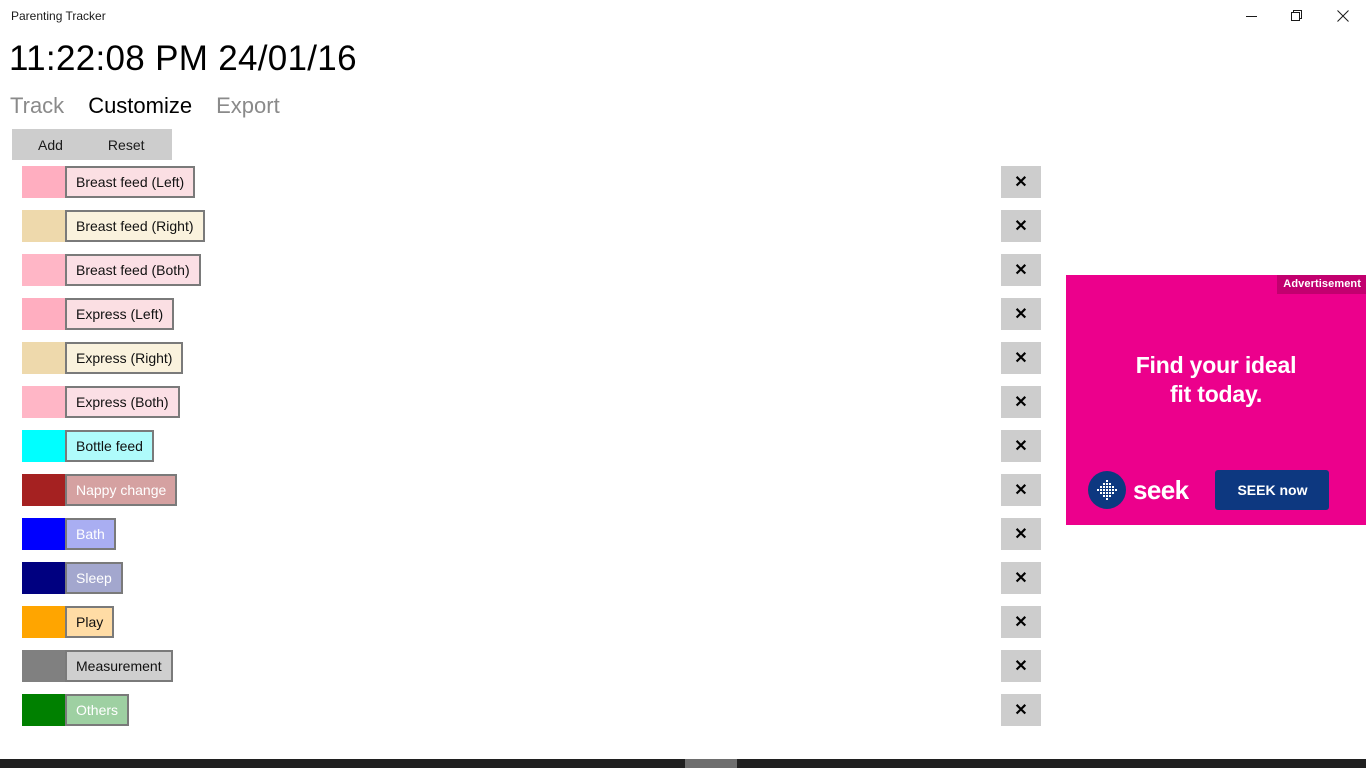  I want to click on minimize-button, so click(1251, 16).